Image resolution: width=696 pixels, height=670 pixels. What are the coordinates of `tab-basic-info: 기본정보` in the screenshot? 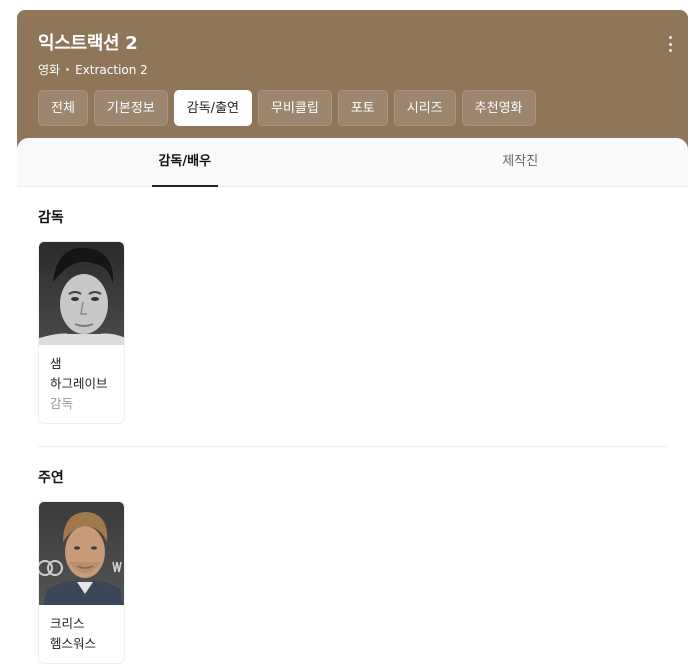 It's located at (130, 108).